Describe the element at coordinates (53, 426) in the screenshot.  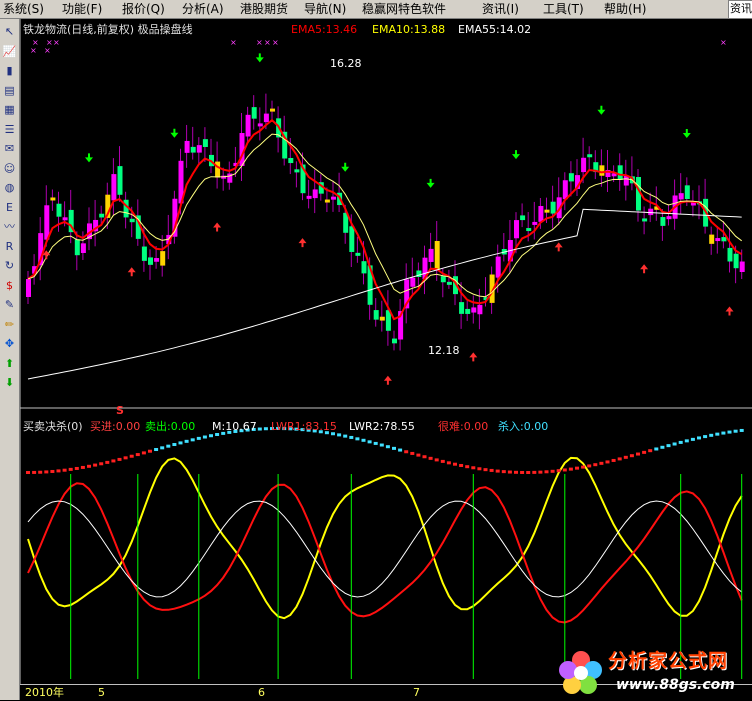
I see `sub-title: 买卖决杀(0)` at that location.